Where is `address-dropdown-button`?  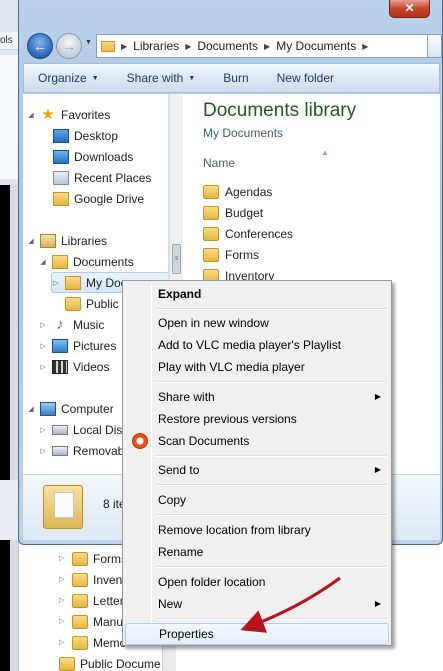
address-dropdown-button is located at coordinates (435, 46).